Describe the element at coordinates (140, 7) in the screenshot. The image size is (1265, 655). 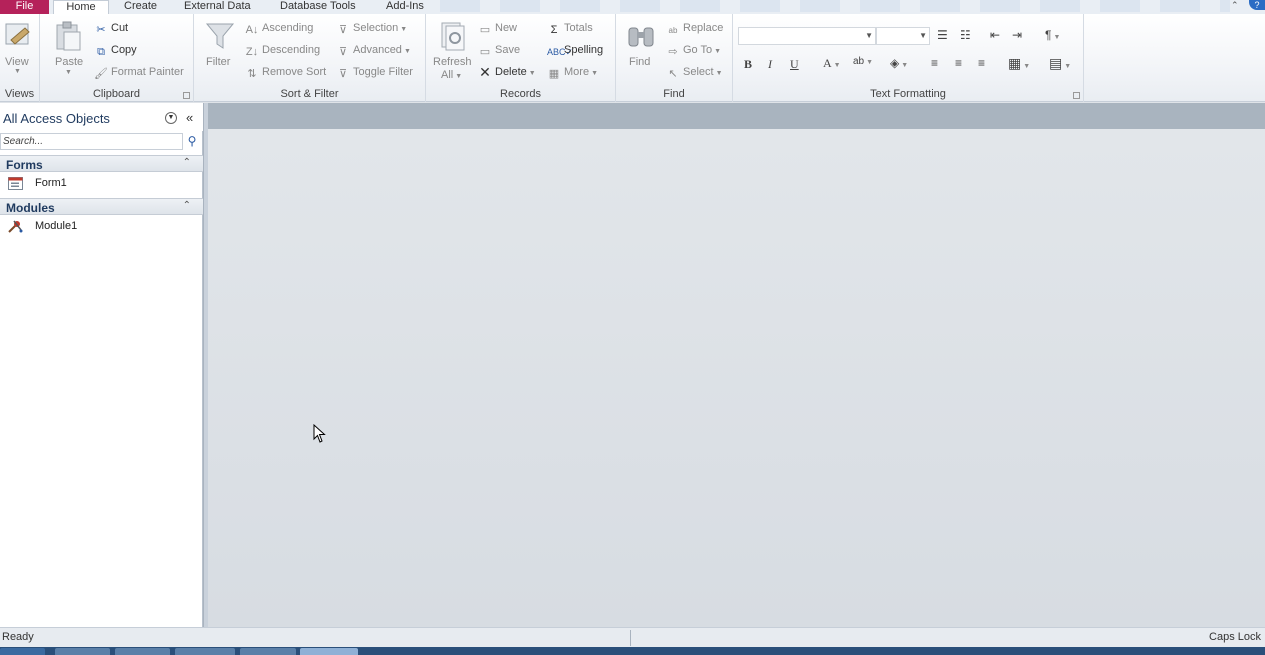
I see `tab-create: Create` at that location.